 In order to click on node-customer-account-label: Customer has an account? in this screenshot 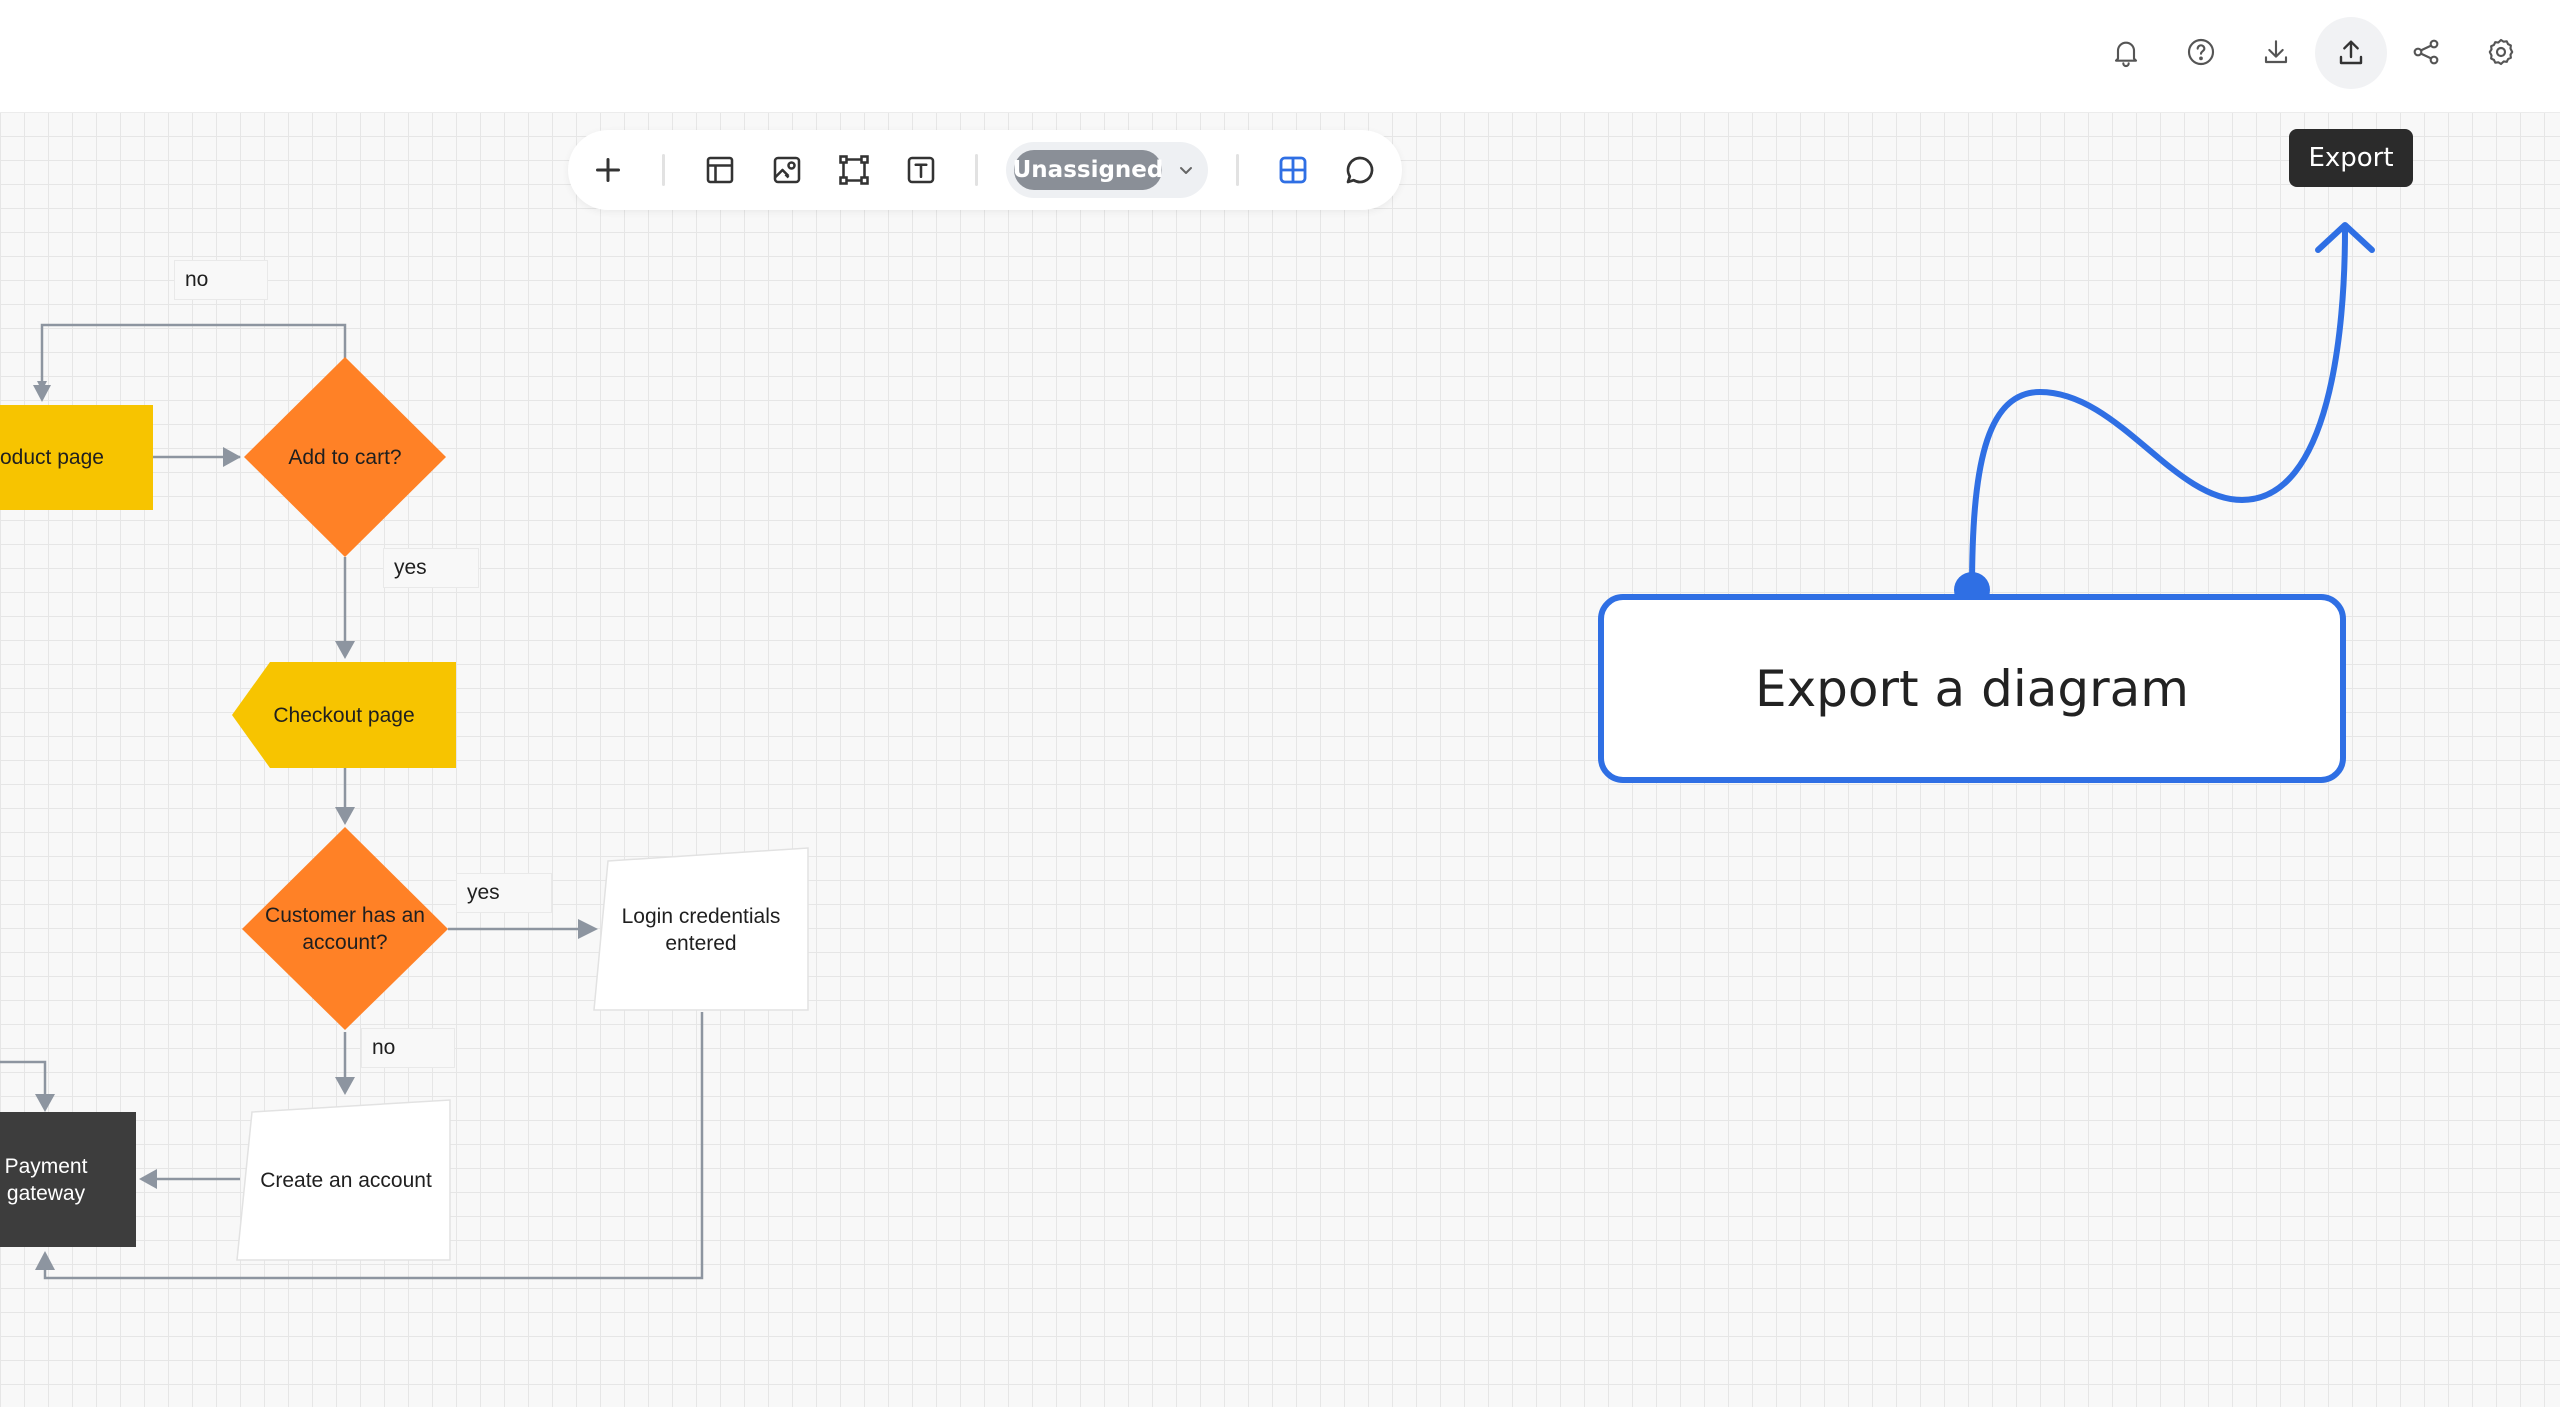, I will do `click(345, 929)`.